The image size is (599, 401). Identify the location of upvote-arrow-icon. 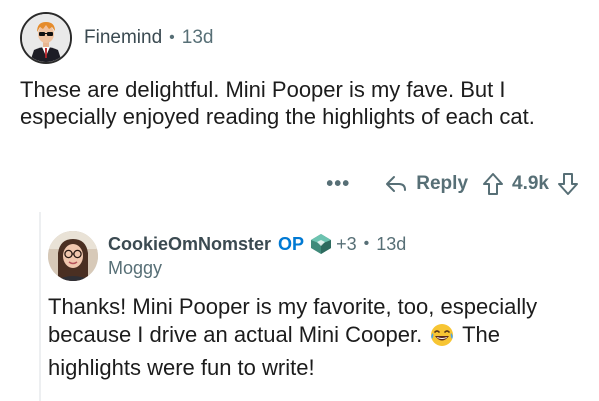
(493, 184).